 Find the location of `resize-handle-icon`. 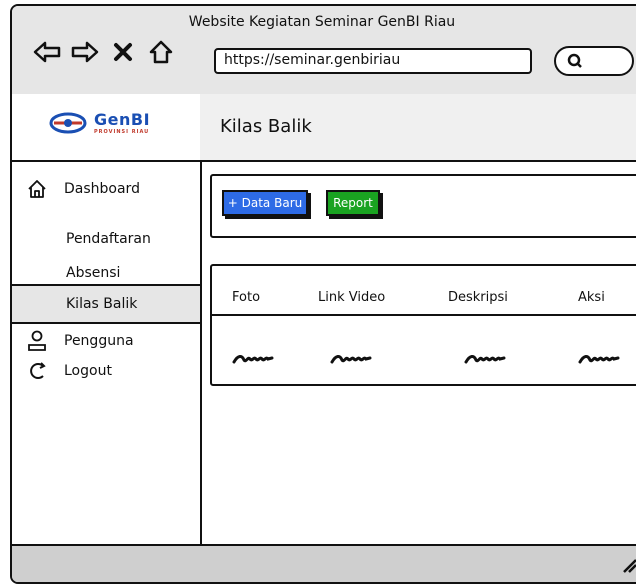

resize-handle-icon is located at coordinates (628, 567).